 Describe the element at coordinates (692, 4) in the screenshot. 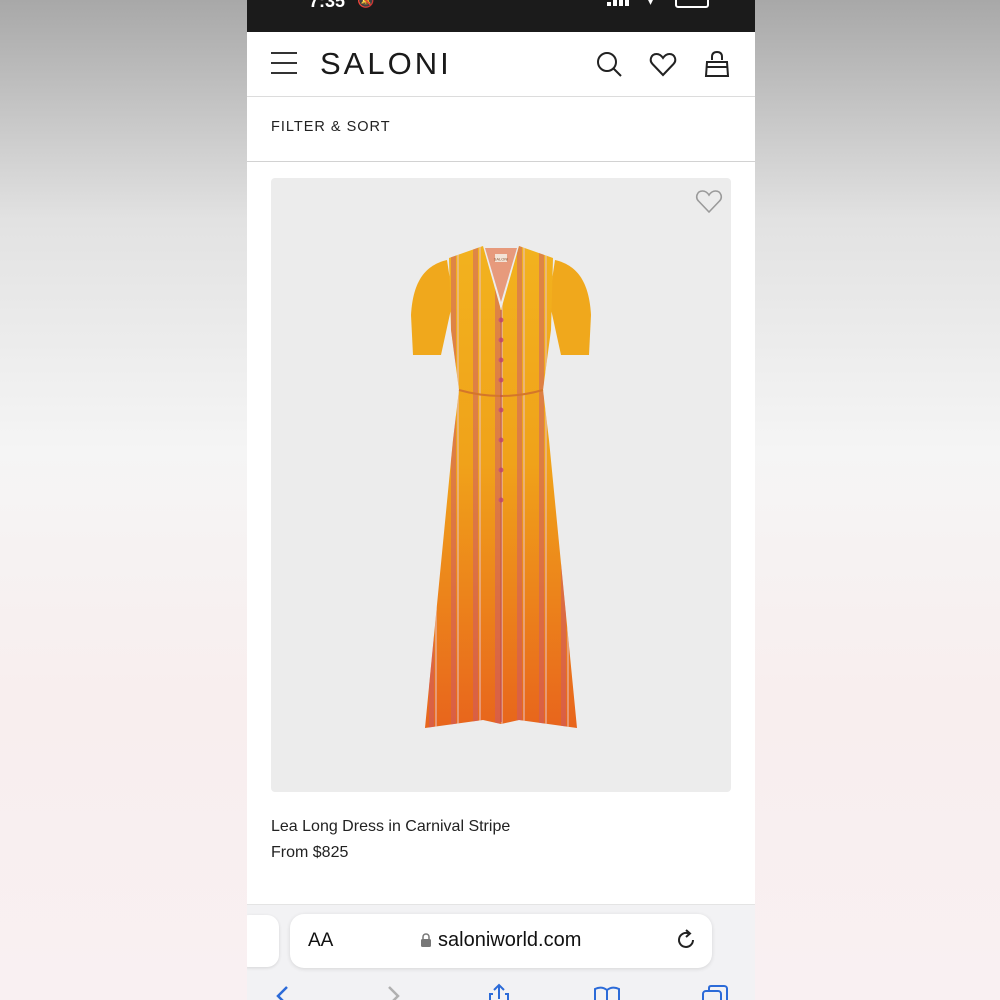

I see `battery-icon` at that location.